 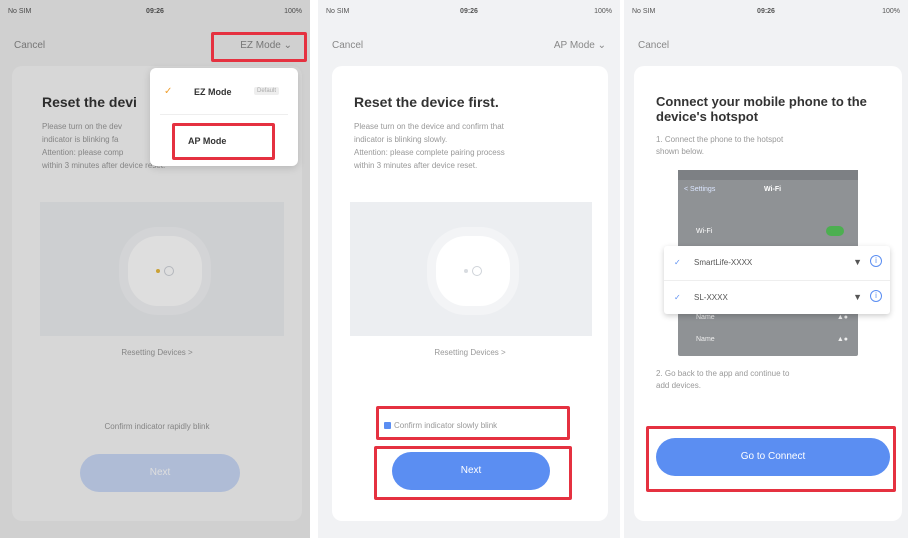 I want to click on instruction-line: shown below., so click(x=680, y=151).